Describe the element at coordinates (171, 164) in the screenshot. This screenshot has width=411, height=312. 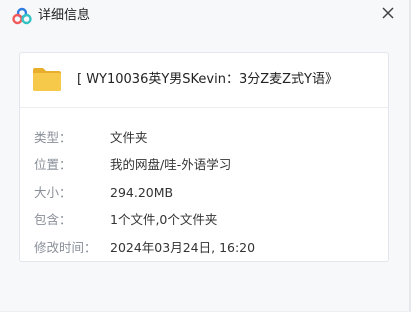
I see `property-value: 我的网盘/哇-外语学习` at that location.